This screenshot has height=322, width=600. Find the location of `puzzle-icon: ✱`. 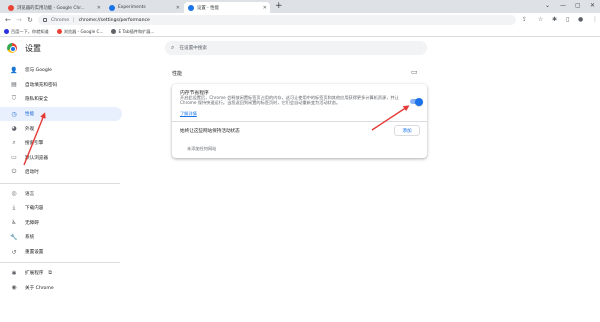

puzzle-icon: ✱ is located at coordinates (14, 273).